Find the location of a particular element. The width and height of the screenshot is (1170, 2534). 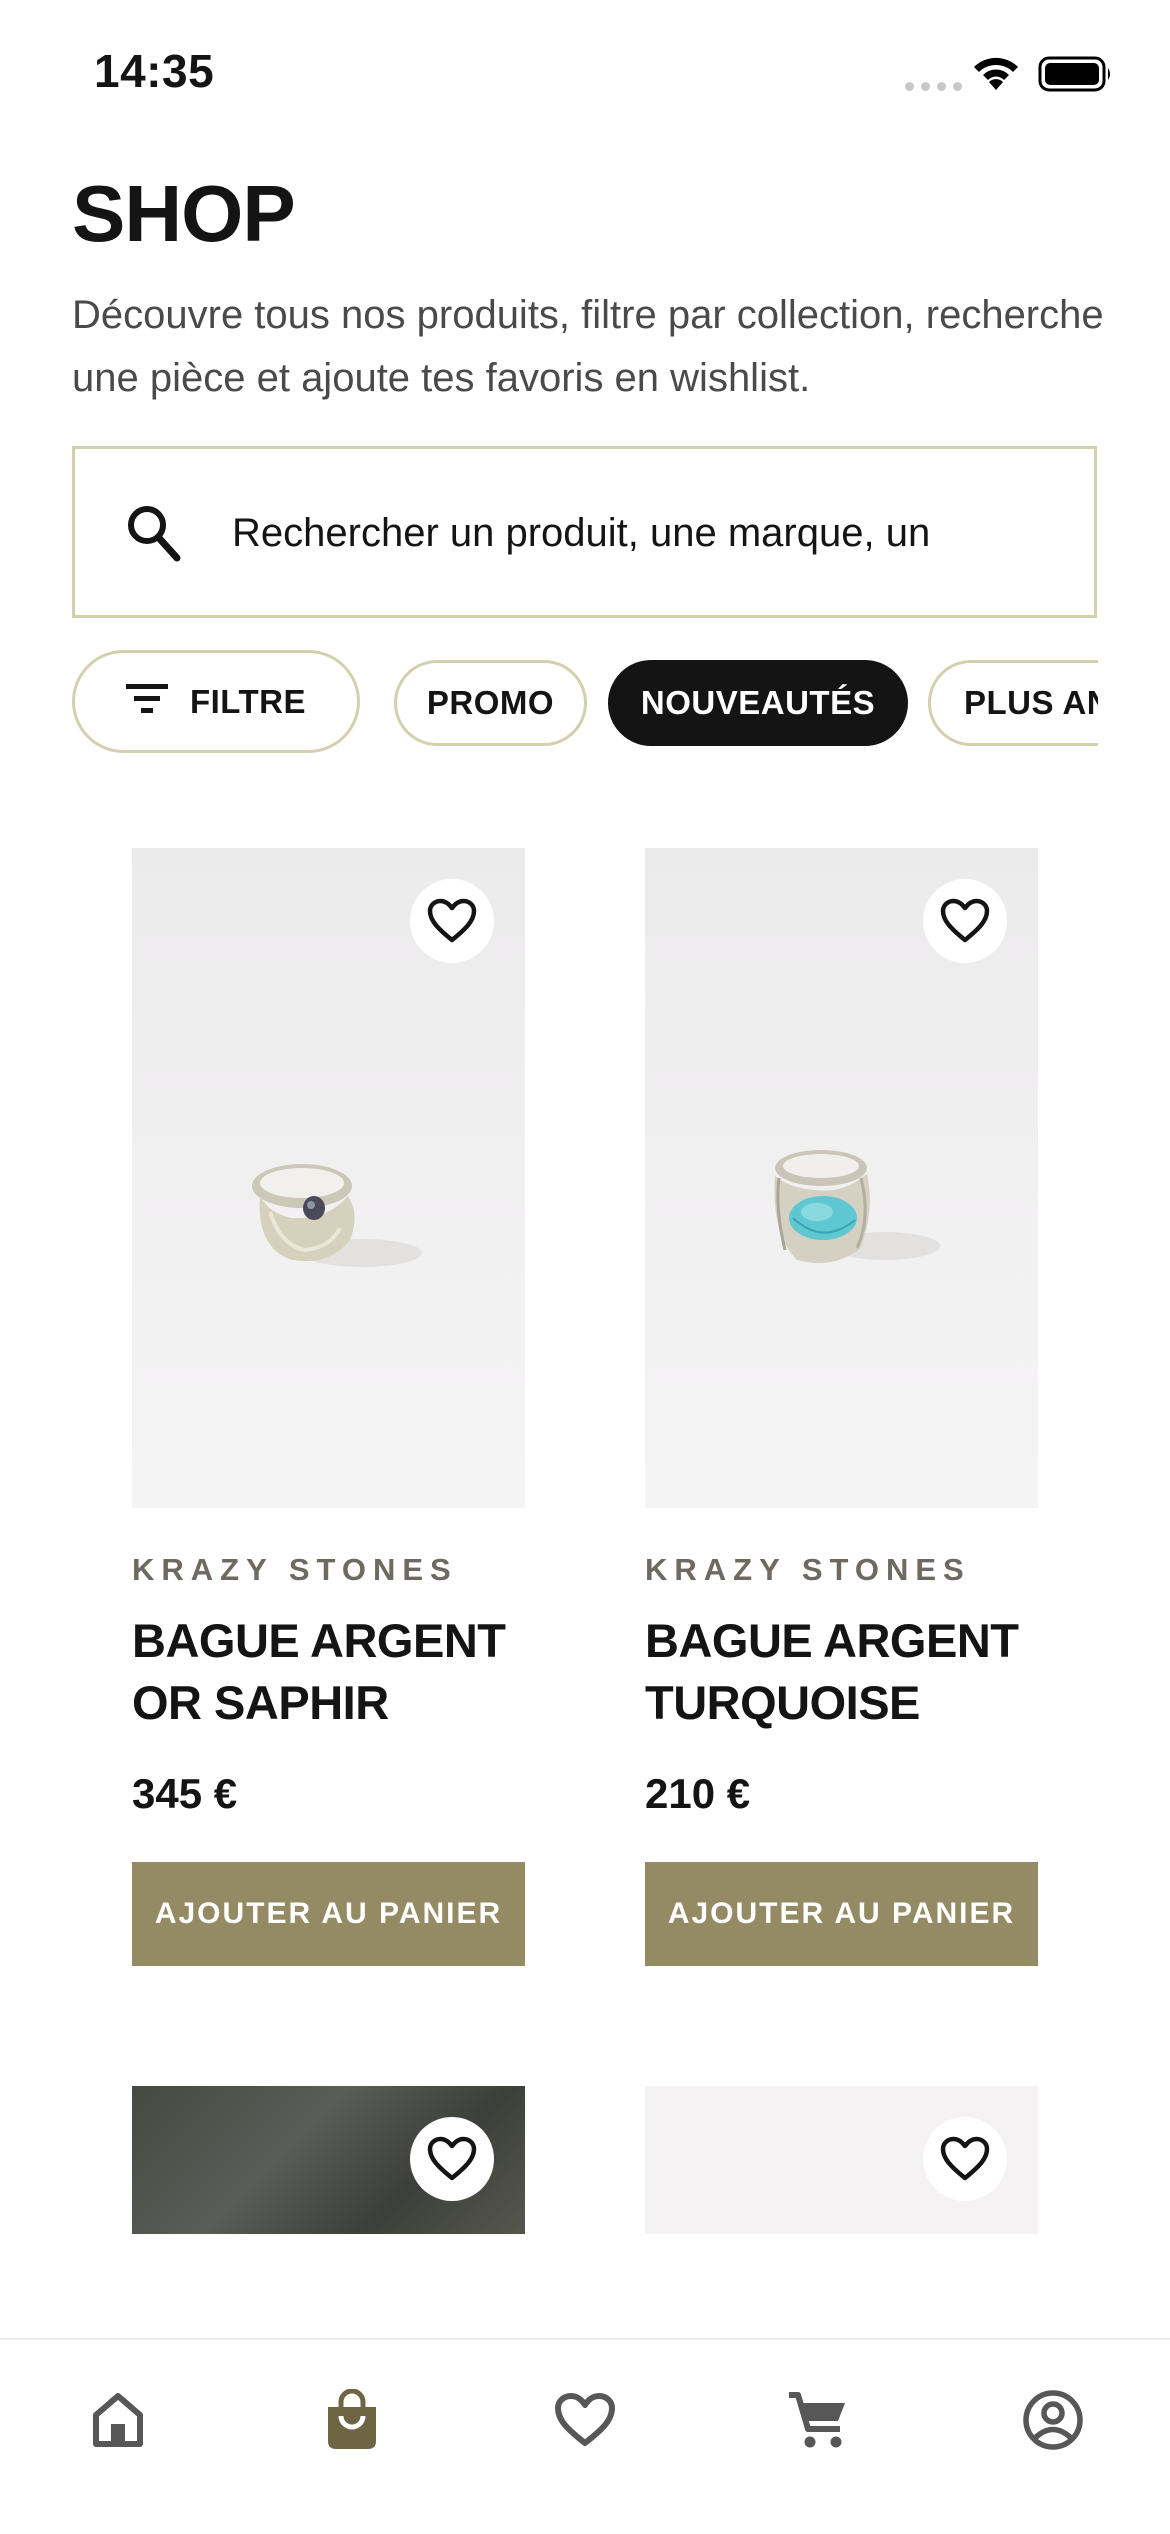

filter-button: FILTRE is located at coordinates (216, 701).